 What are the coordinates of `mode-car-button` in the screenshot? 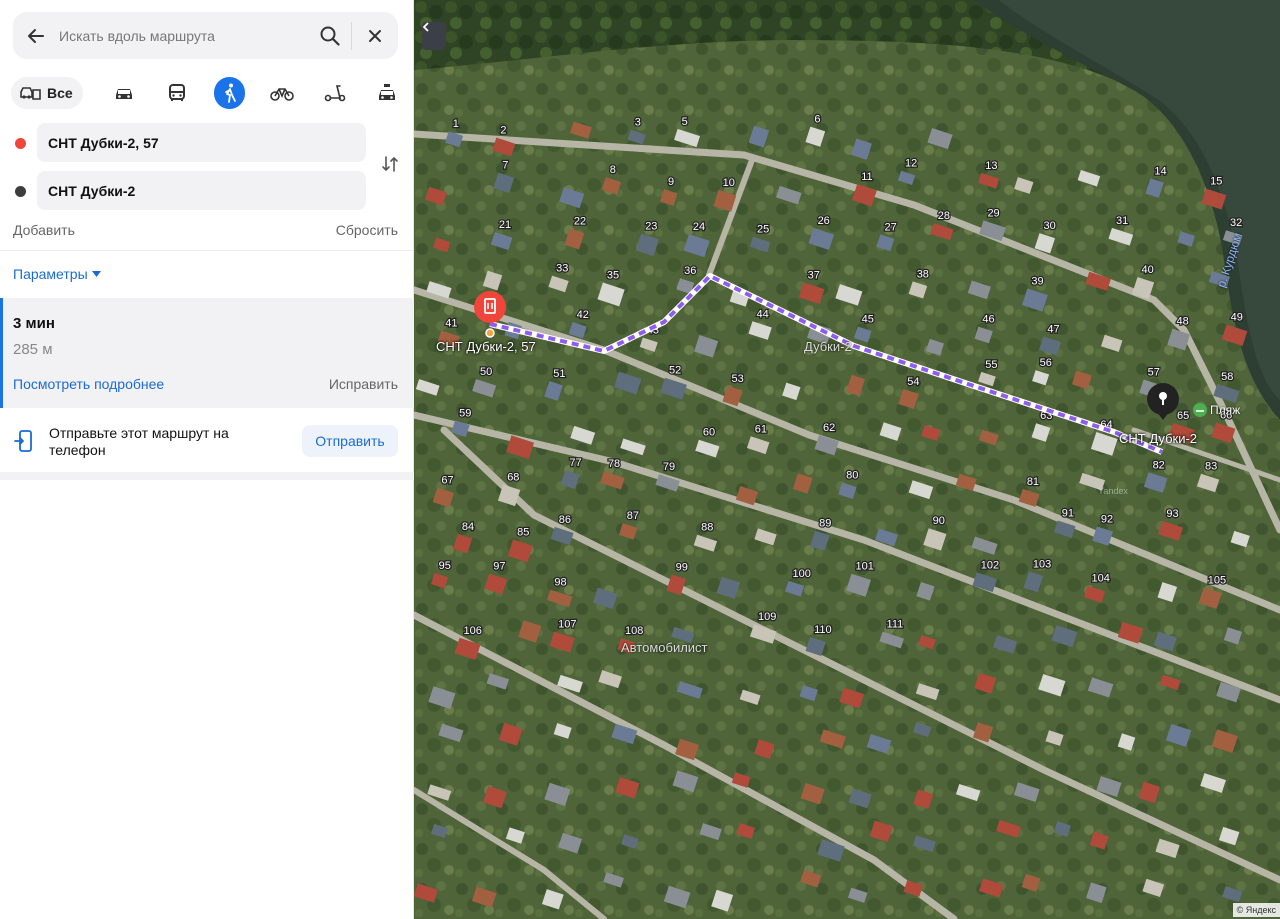 It's located at (125, 93).